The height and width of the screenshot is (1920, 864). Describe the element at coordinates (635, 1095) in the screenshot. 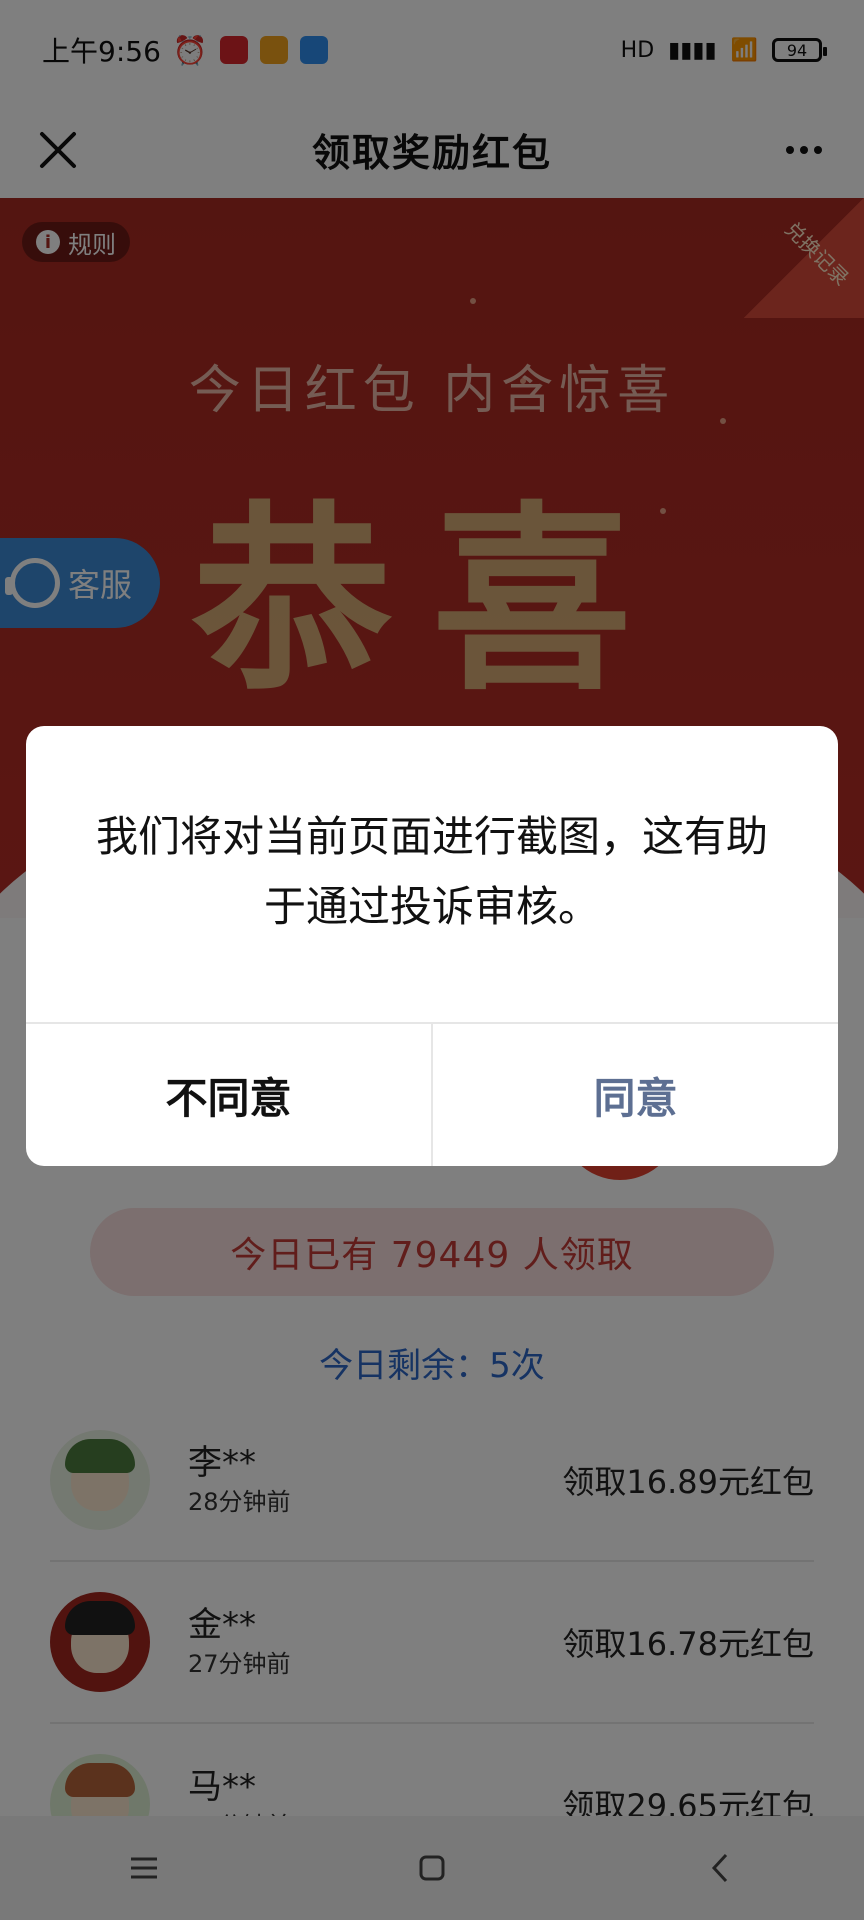

I see `agree-button: 同意` at that location.